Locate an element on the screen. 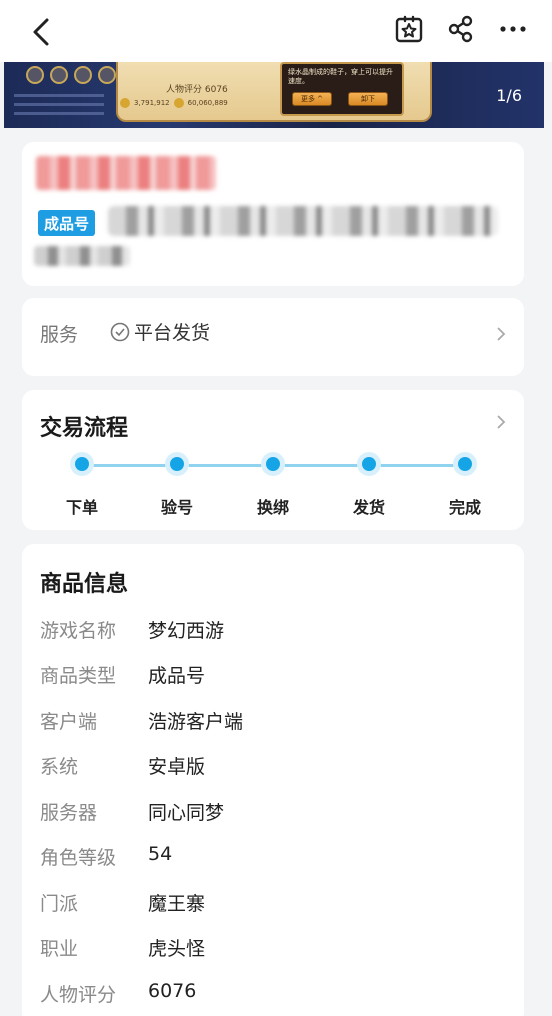 The width and height of the screenshot is (552, 1016). info-row-client: 客户端 浩游客户端 is located at coordinates (142, 722).